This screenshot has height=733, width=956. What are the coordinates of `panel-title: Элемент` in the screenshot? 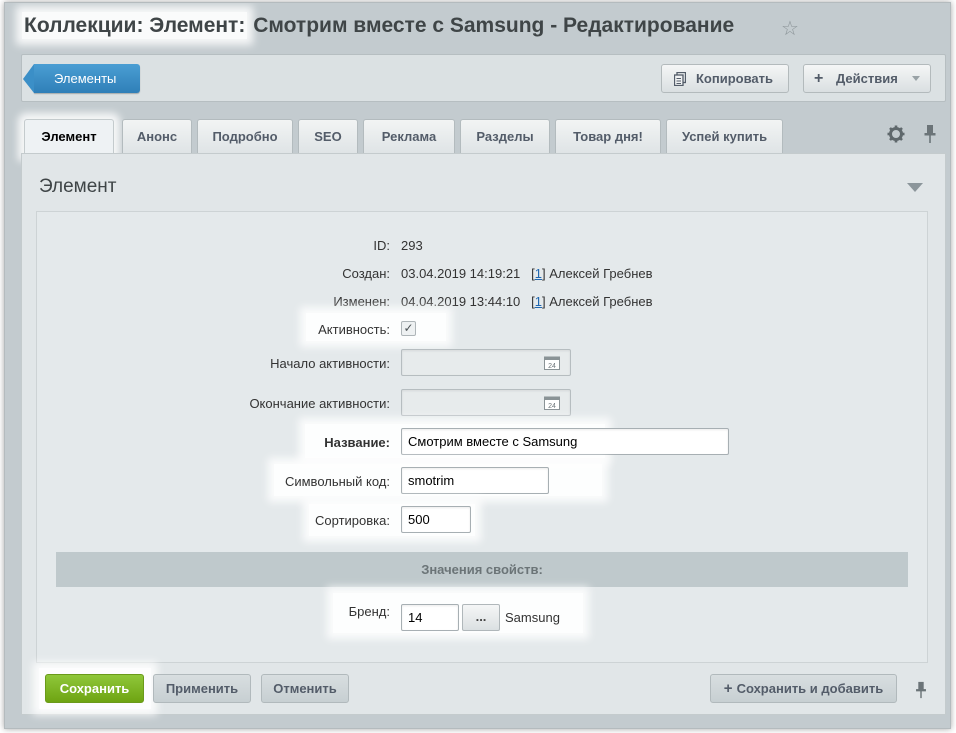 It's located at (78, 186).